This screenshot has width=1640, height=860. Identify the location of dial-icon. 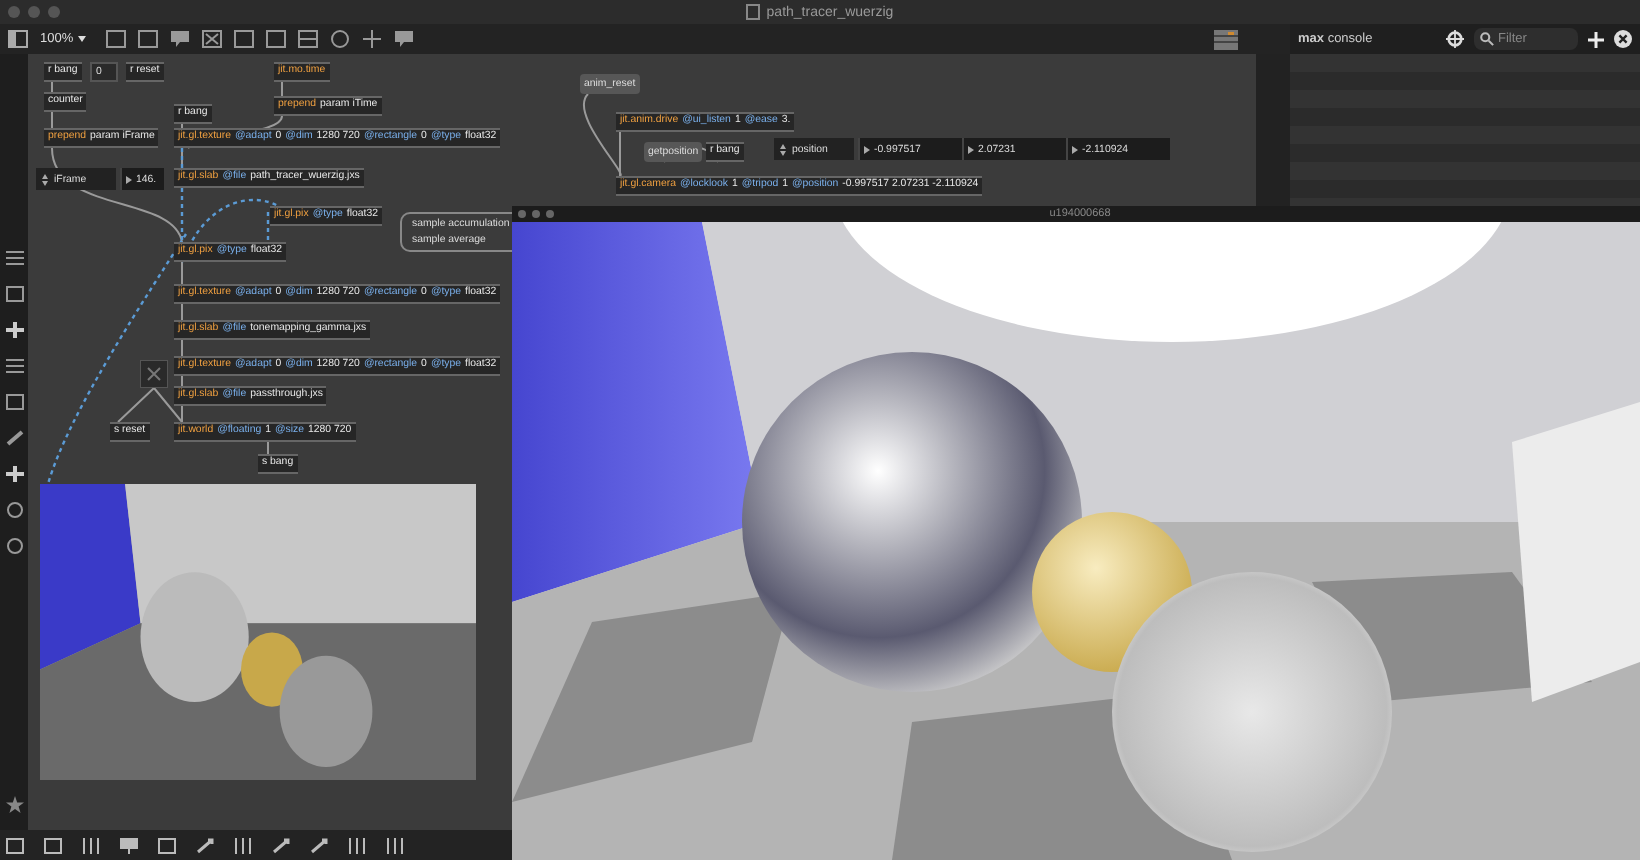
(339, 39).